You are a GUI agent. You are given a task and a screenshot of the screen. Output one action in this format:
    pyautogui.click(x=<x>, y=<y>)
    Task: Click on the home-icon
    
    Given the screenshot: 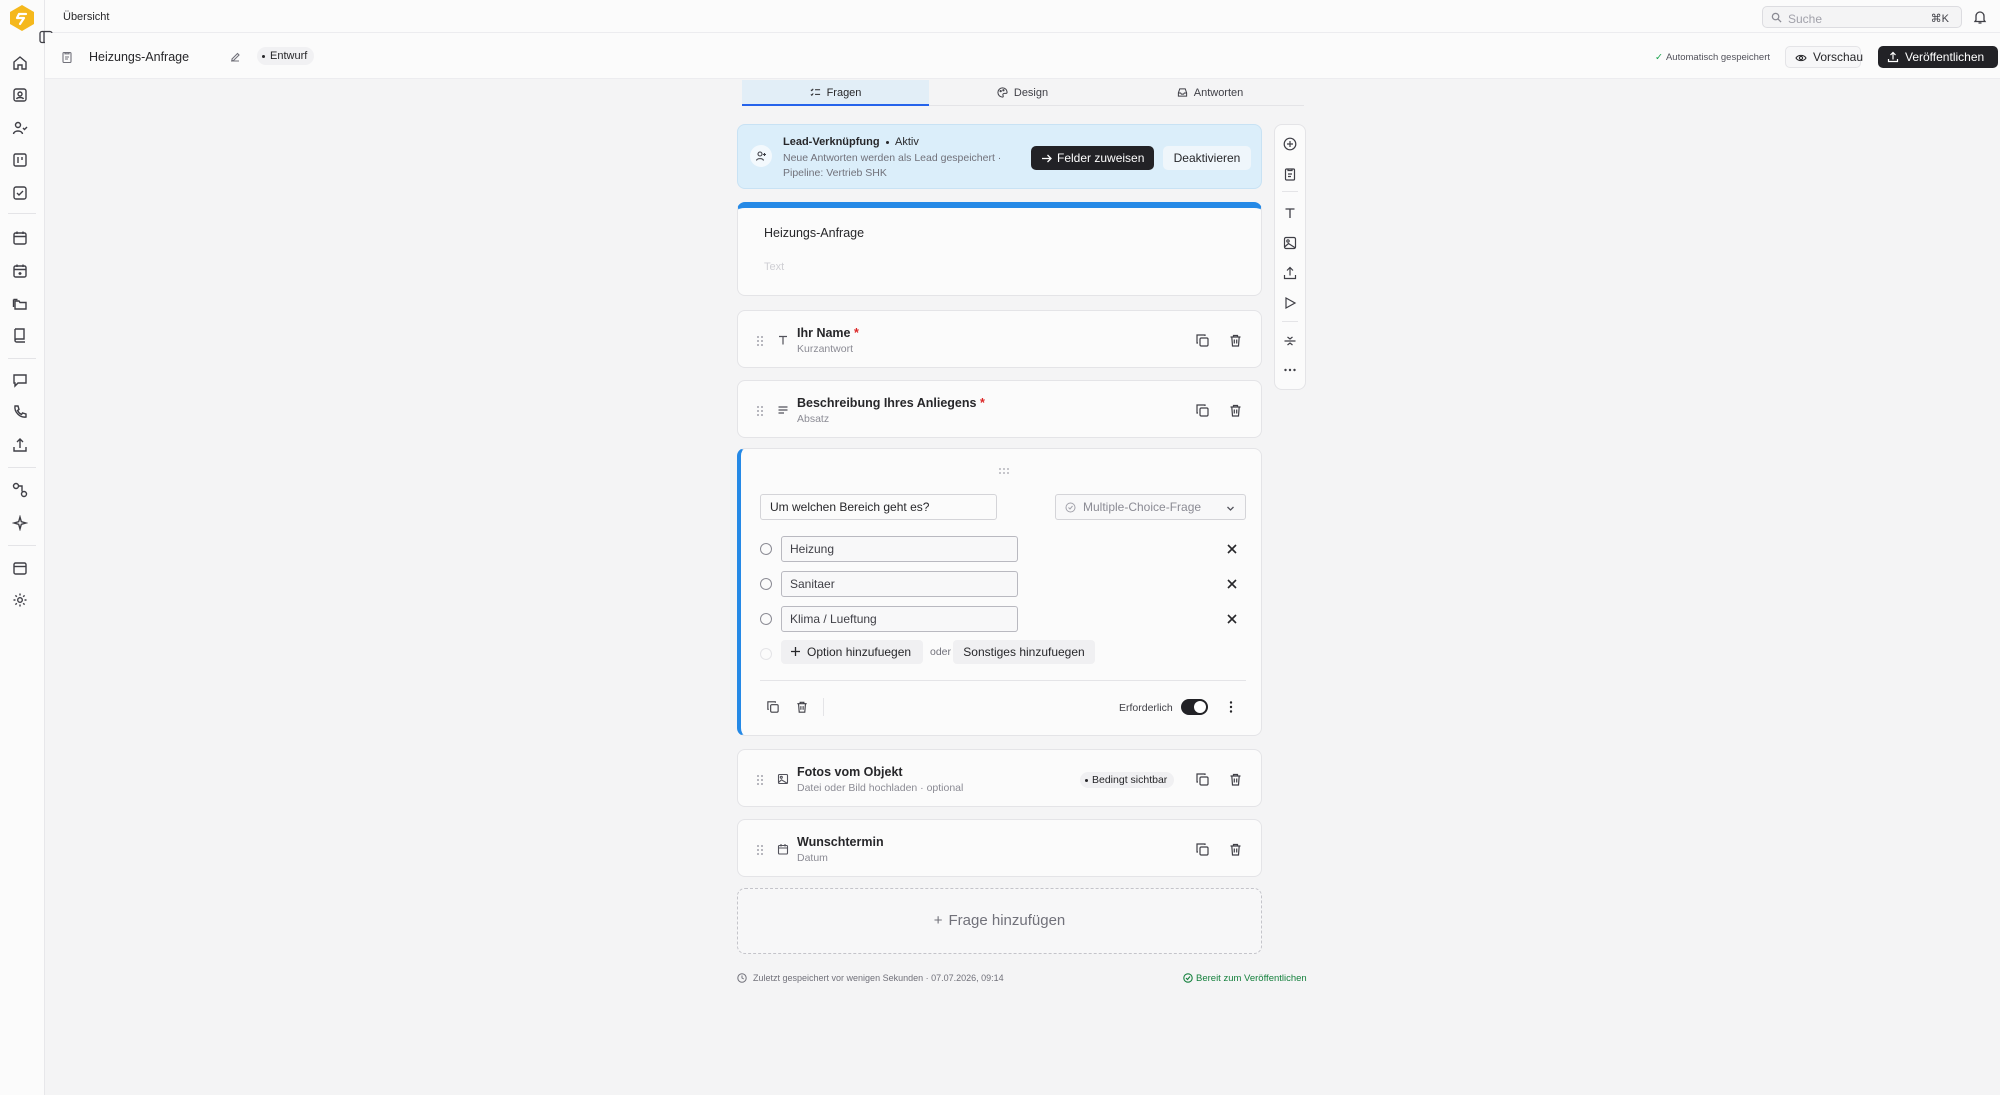 What is the action you would take?
    pyautogui.click(x=20, y=63)
    